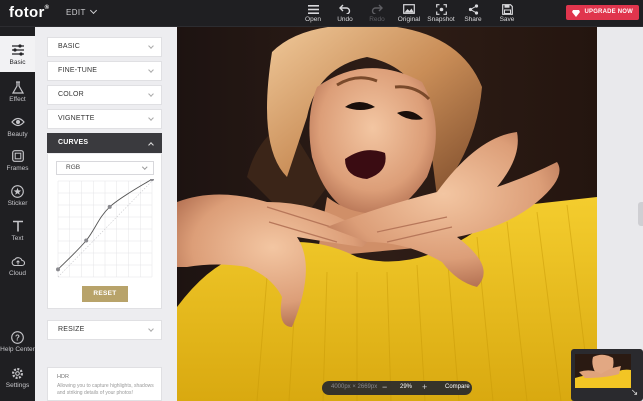 This screenshot has width=643, height=401. What do you see at coordinates (354, 387) in the screenshot?
I see `image-dimensions: 4000px × 2669px` at bounding box center [354, 387].